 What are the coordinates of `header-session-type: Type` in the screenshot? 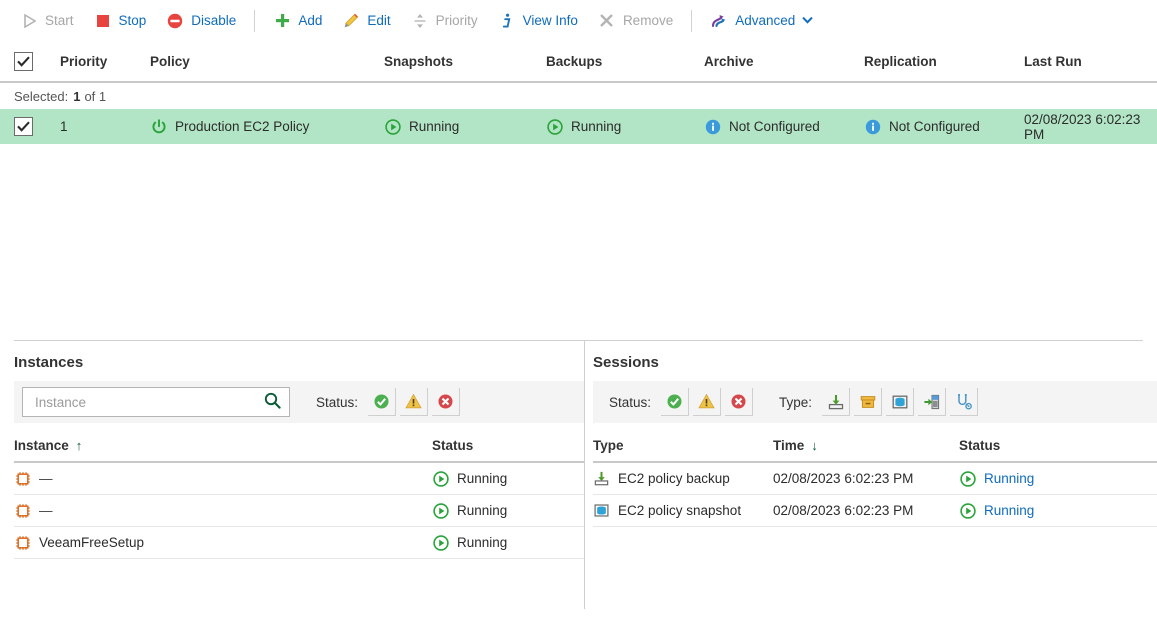 It's located at (683, 445).